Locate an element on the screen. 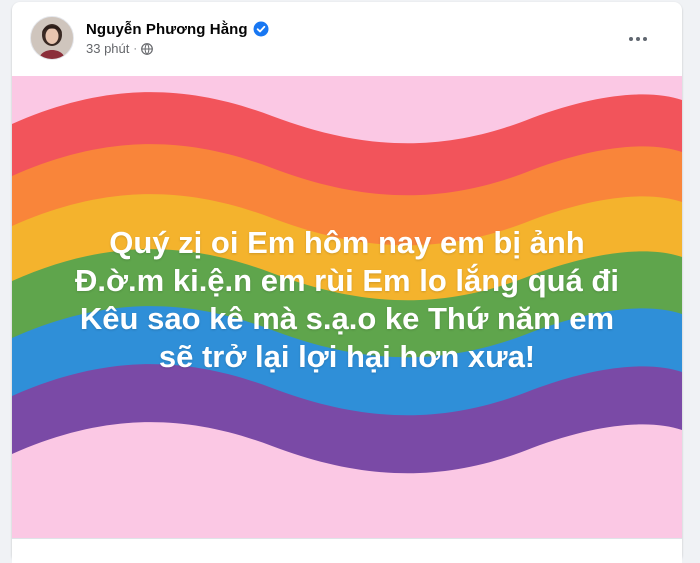 The height and width of the screenshot is (563, 700). globe-icon is located at coordinates (147, 48).